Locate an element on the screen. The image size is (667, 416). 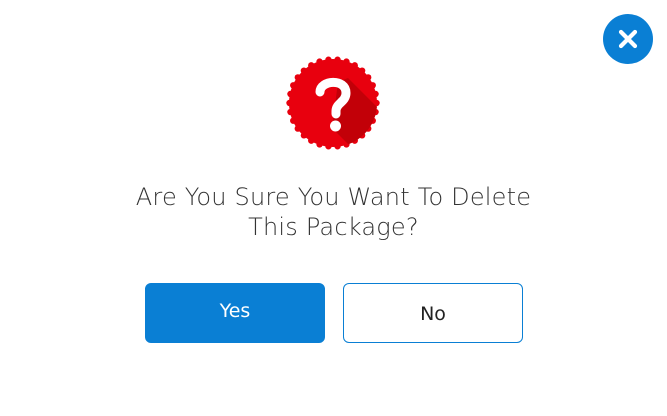
close-icon is located at coordinates (628, 39).